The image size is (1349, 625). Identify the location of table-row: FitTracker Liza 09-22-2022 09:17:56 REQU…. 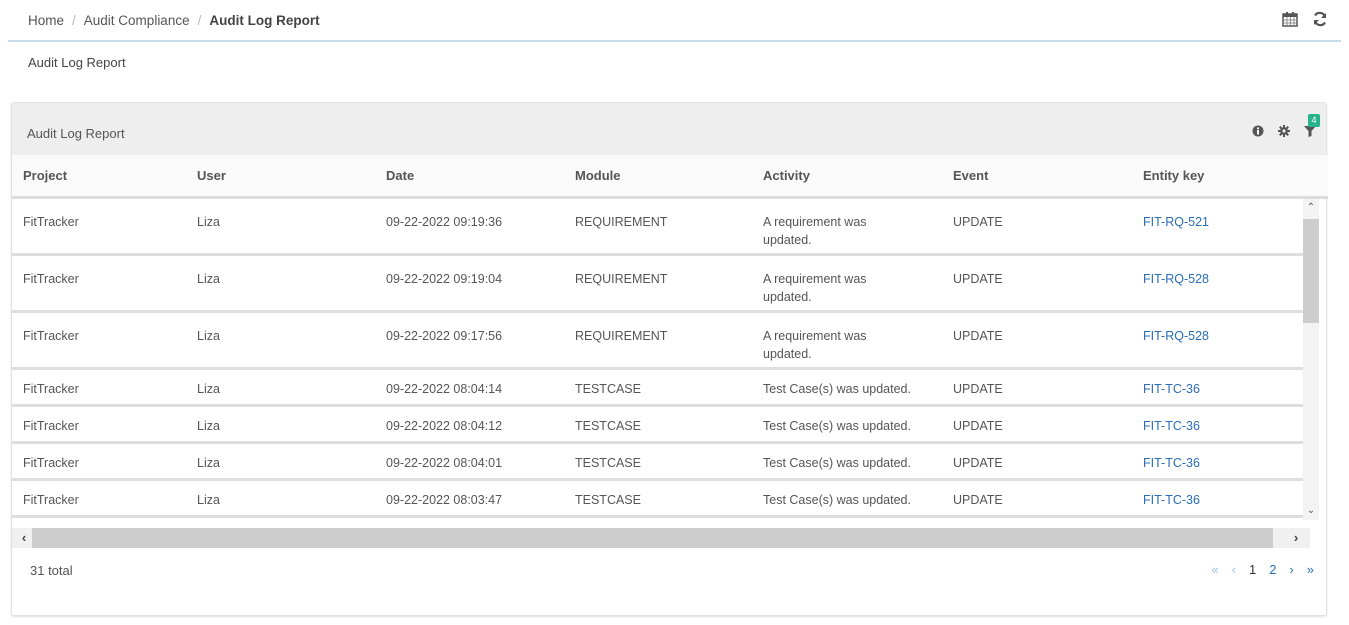
(662, 341).